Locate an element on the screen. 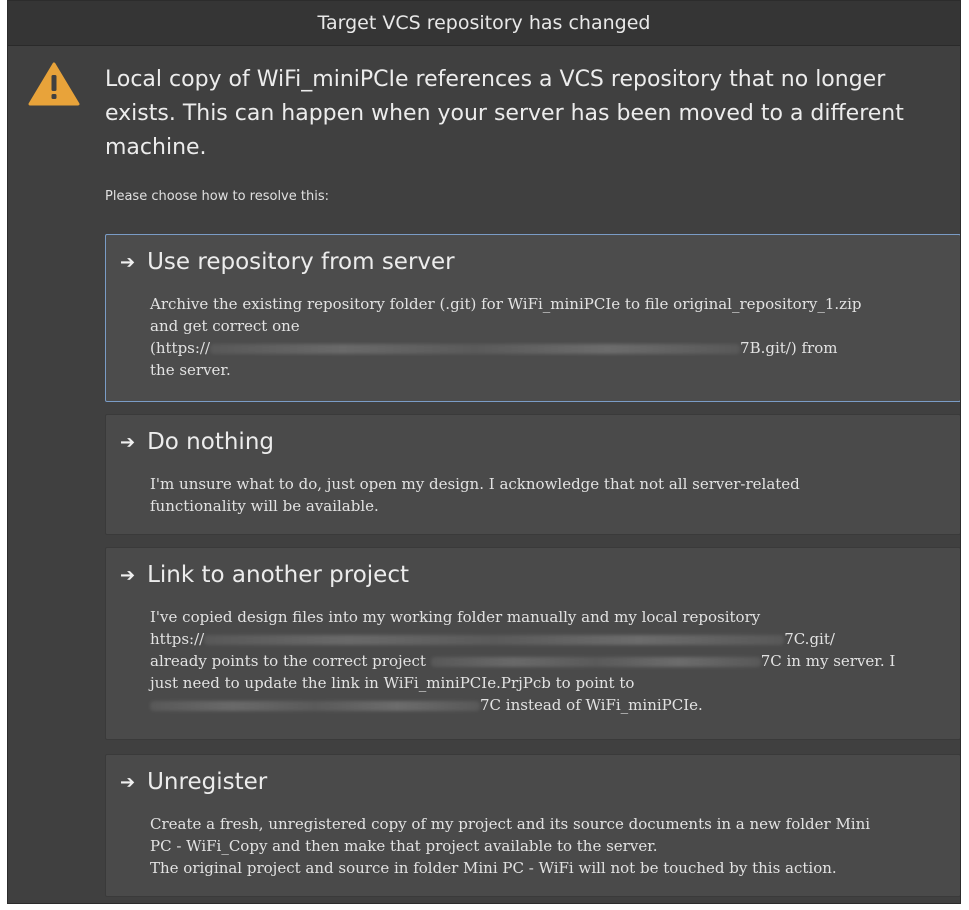 The image size is (969, 910). desc-line: (https:// 7B.git/) from is located at coordinates (552, 348).